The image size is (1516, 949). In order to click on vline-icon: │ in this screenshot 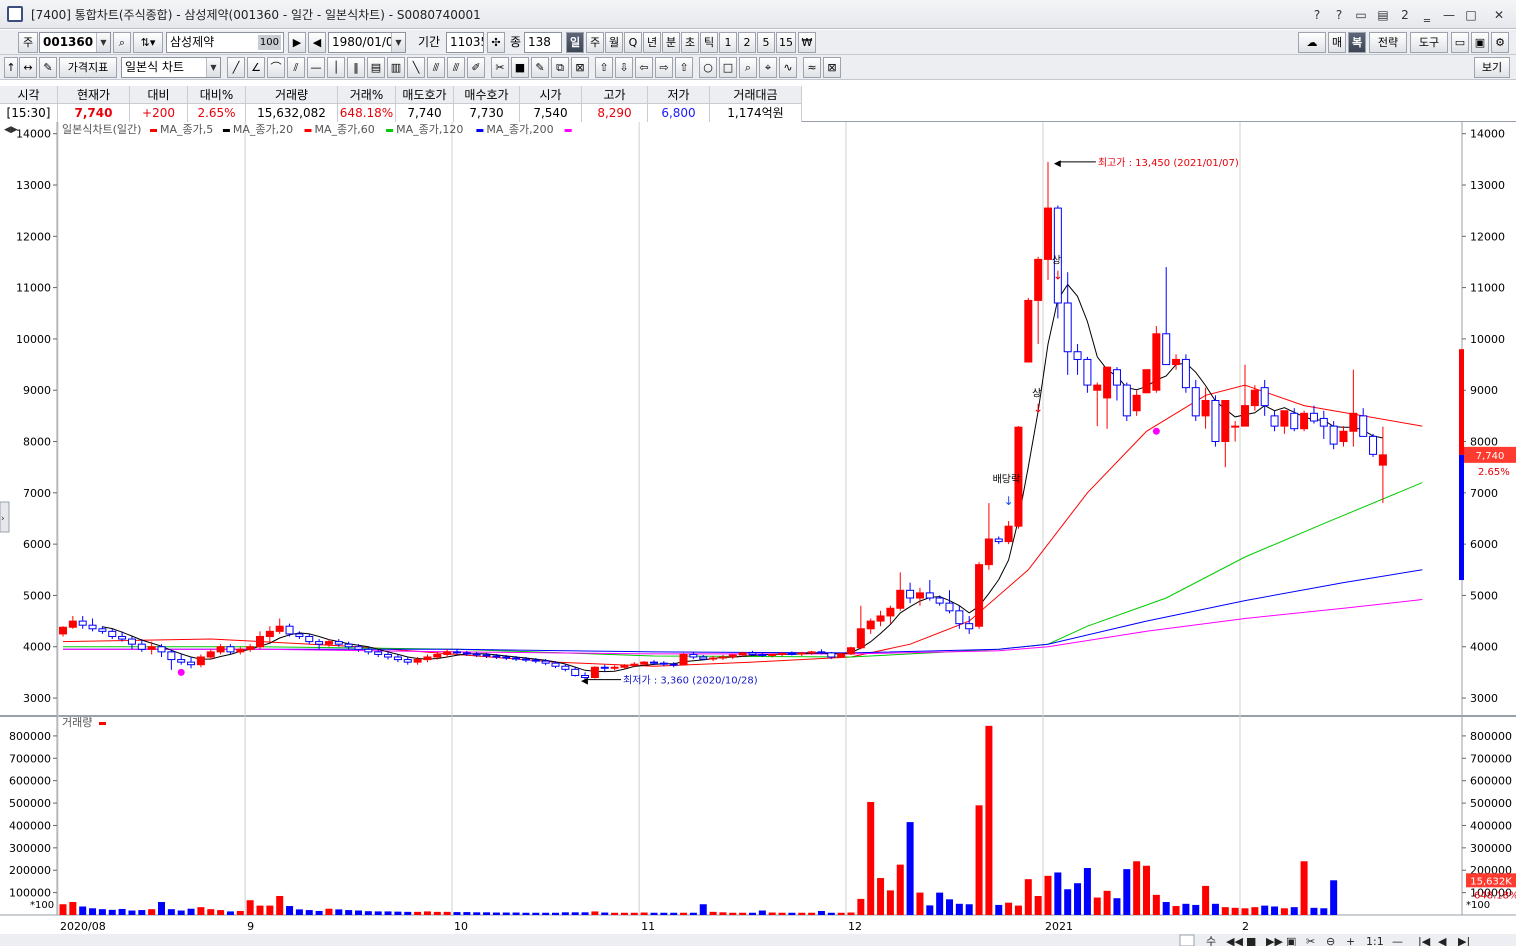, I will do `click(336, 67)`.